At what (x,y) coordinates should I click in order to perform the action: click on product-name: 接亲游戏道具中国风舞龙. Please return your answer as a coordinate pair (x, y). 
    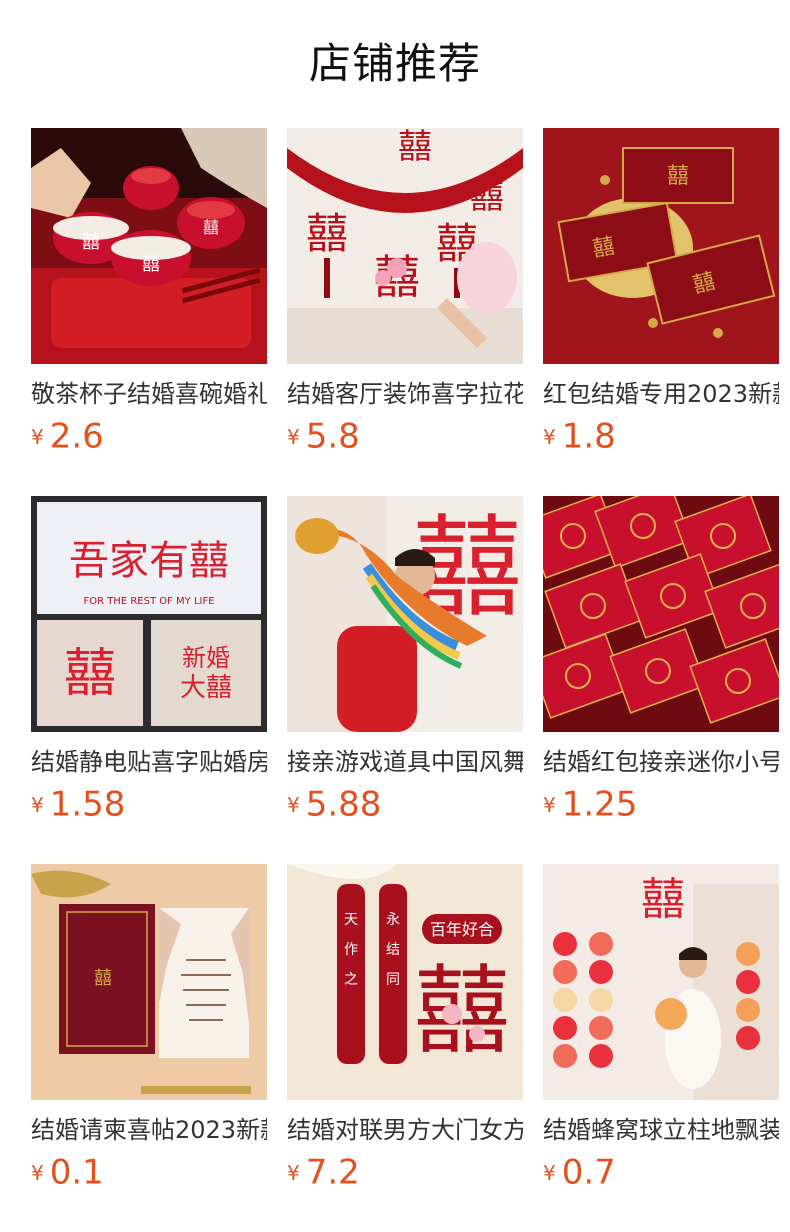
    Looking at the image, I should click on (405, 762).